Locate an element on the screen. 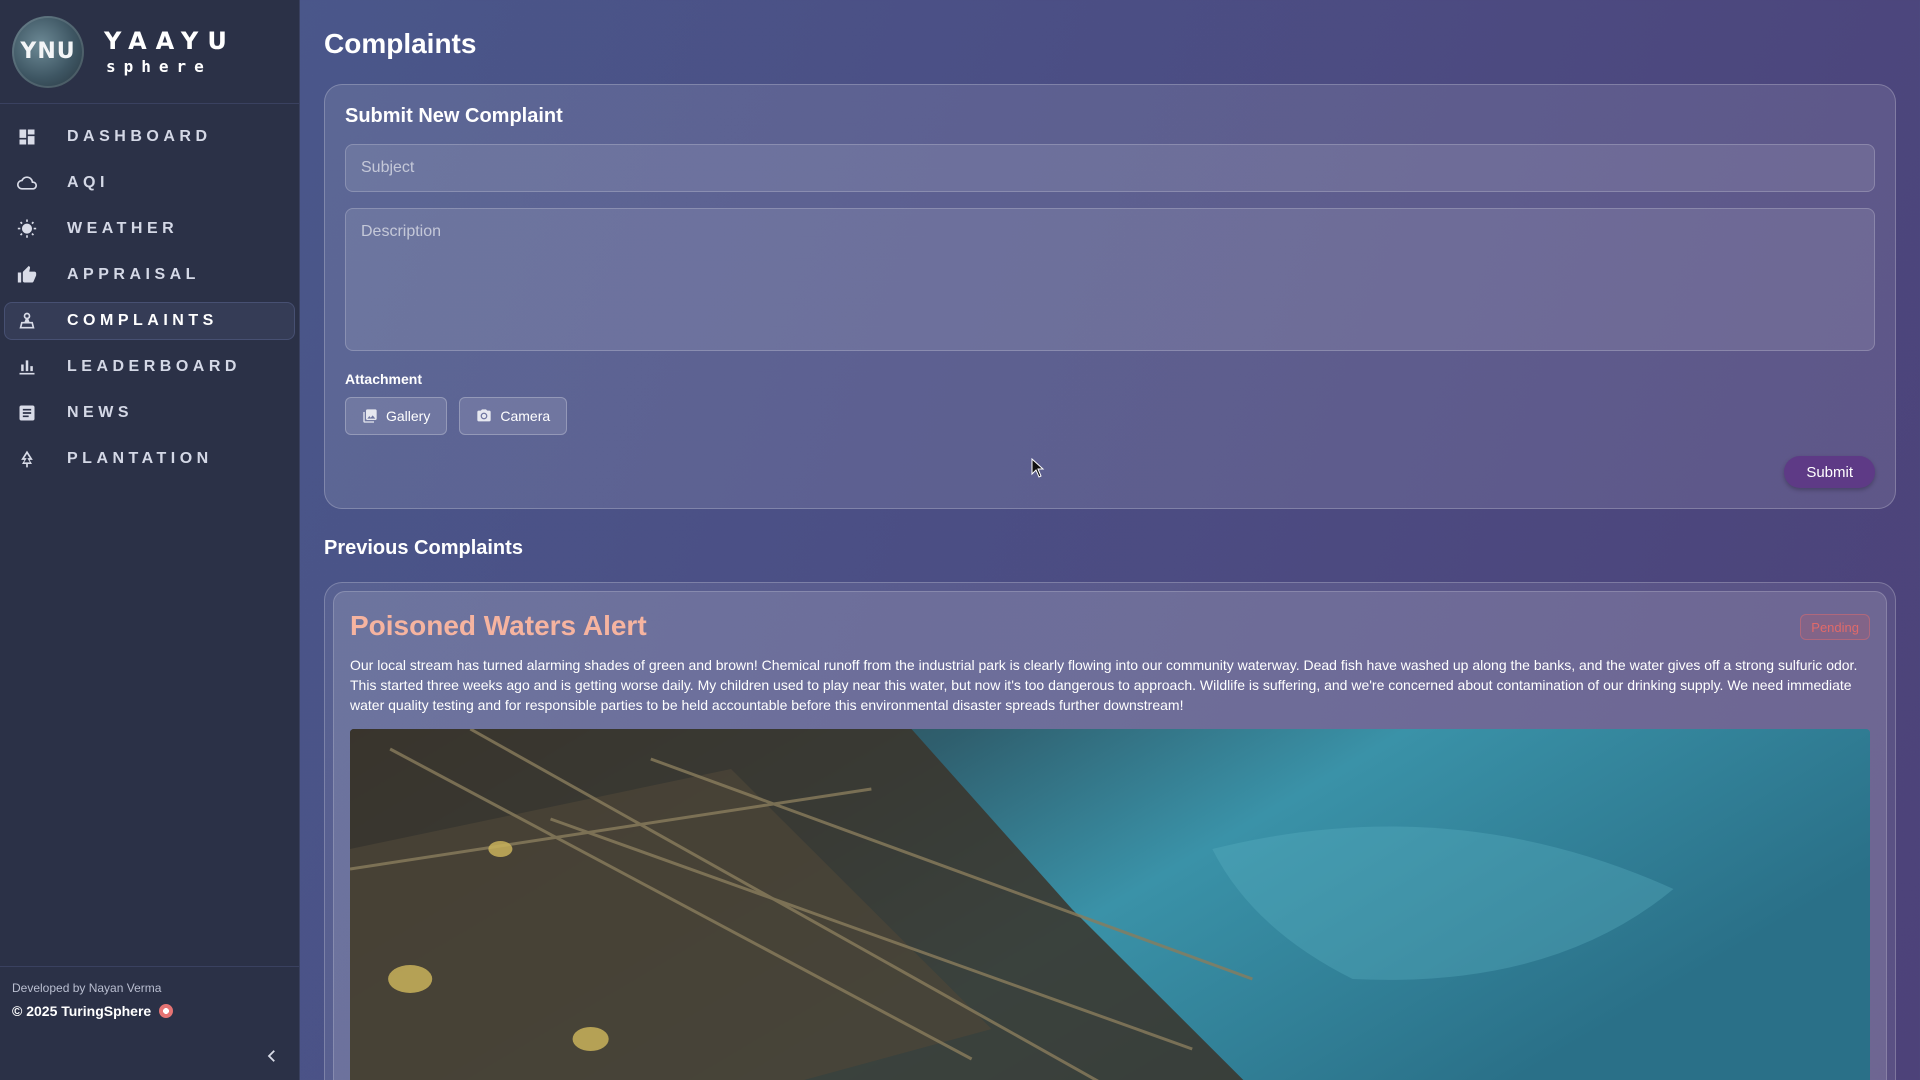 The height and width of the screenshot is (1080, 1920). tree-icon is located at coordinates (27, 459).